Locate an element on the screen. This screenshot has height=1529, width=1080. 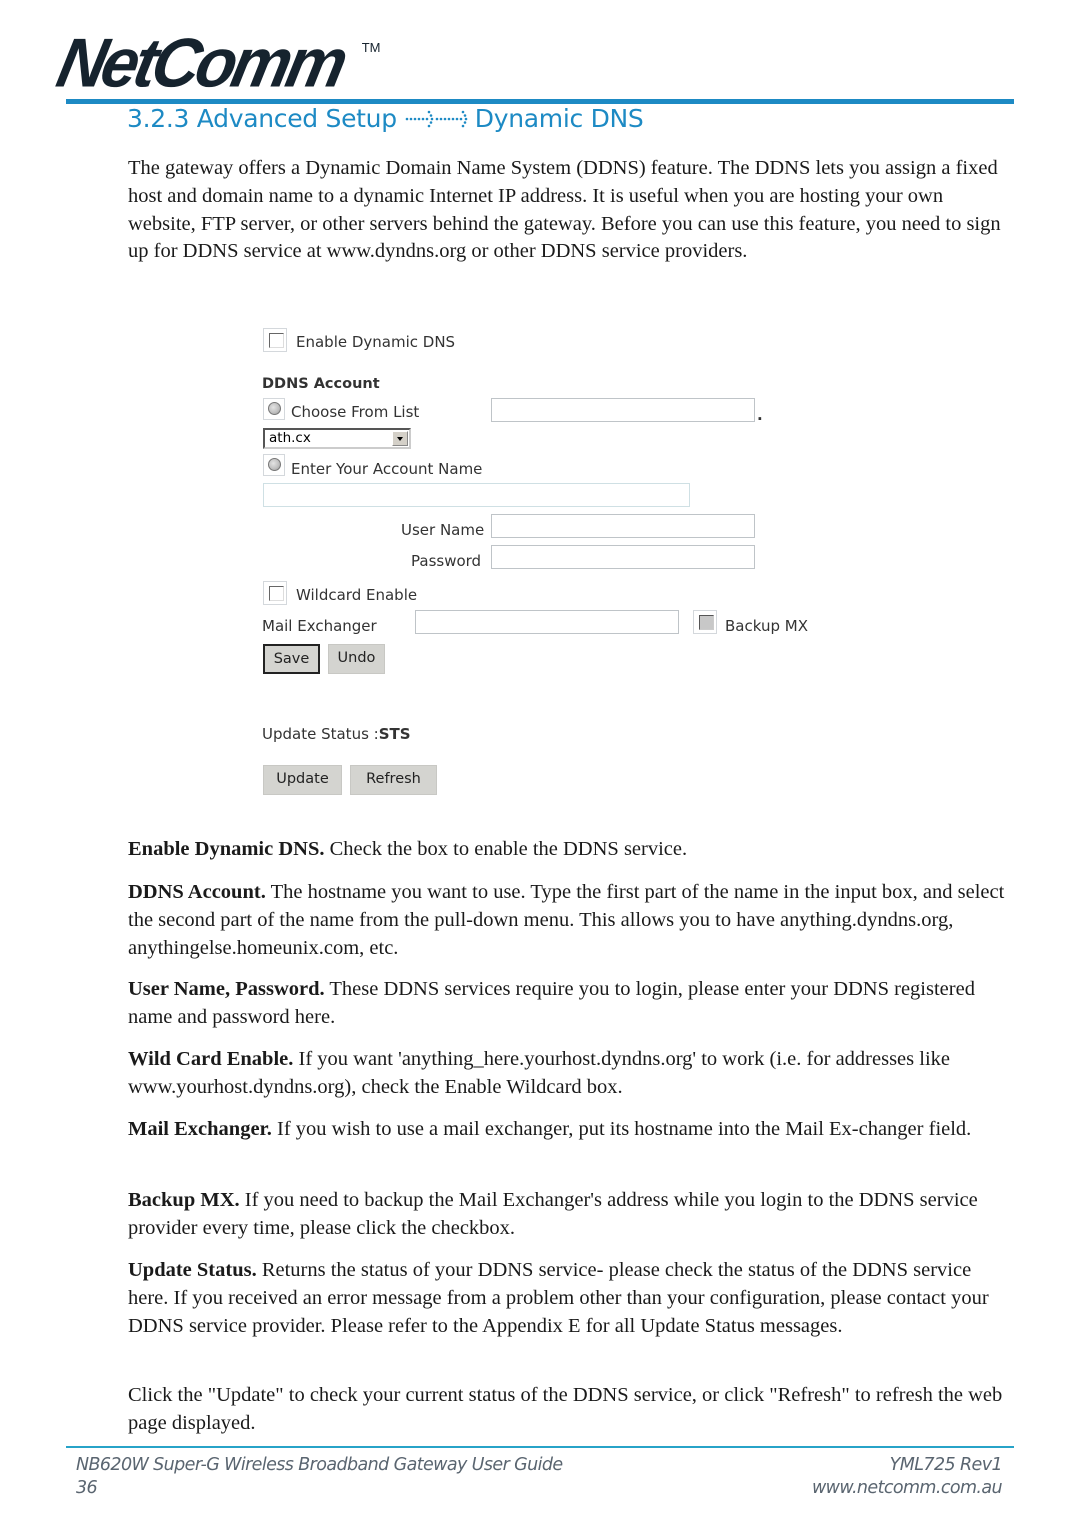
user-name-label: User Name is located at coordinates (443, 530).